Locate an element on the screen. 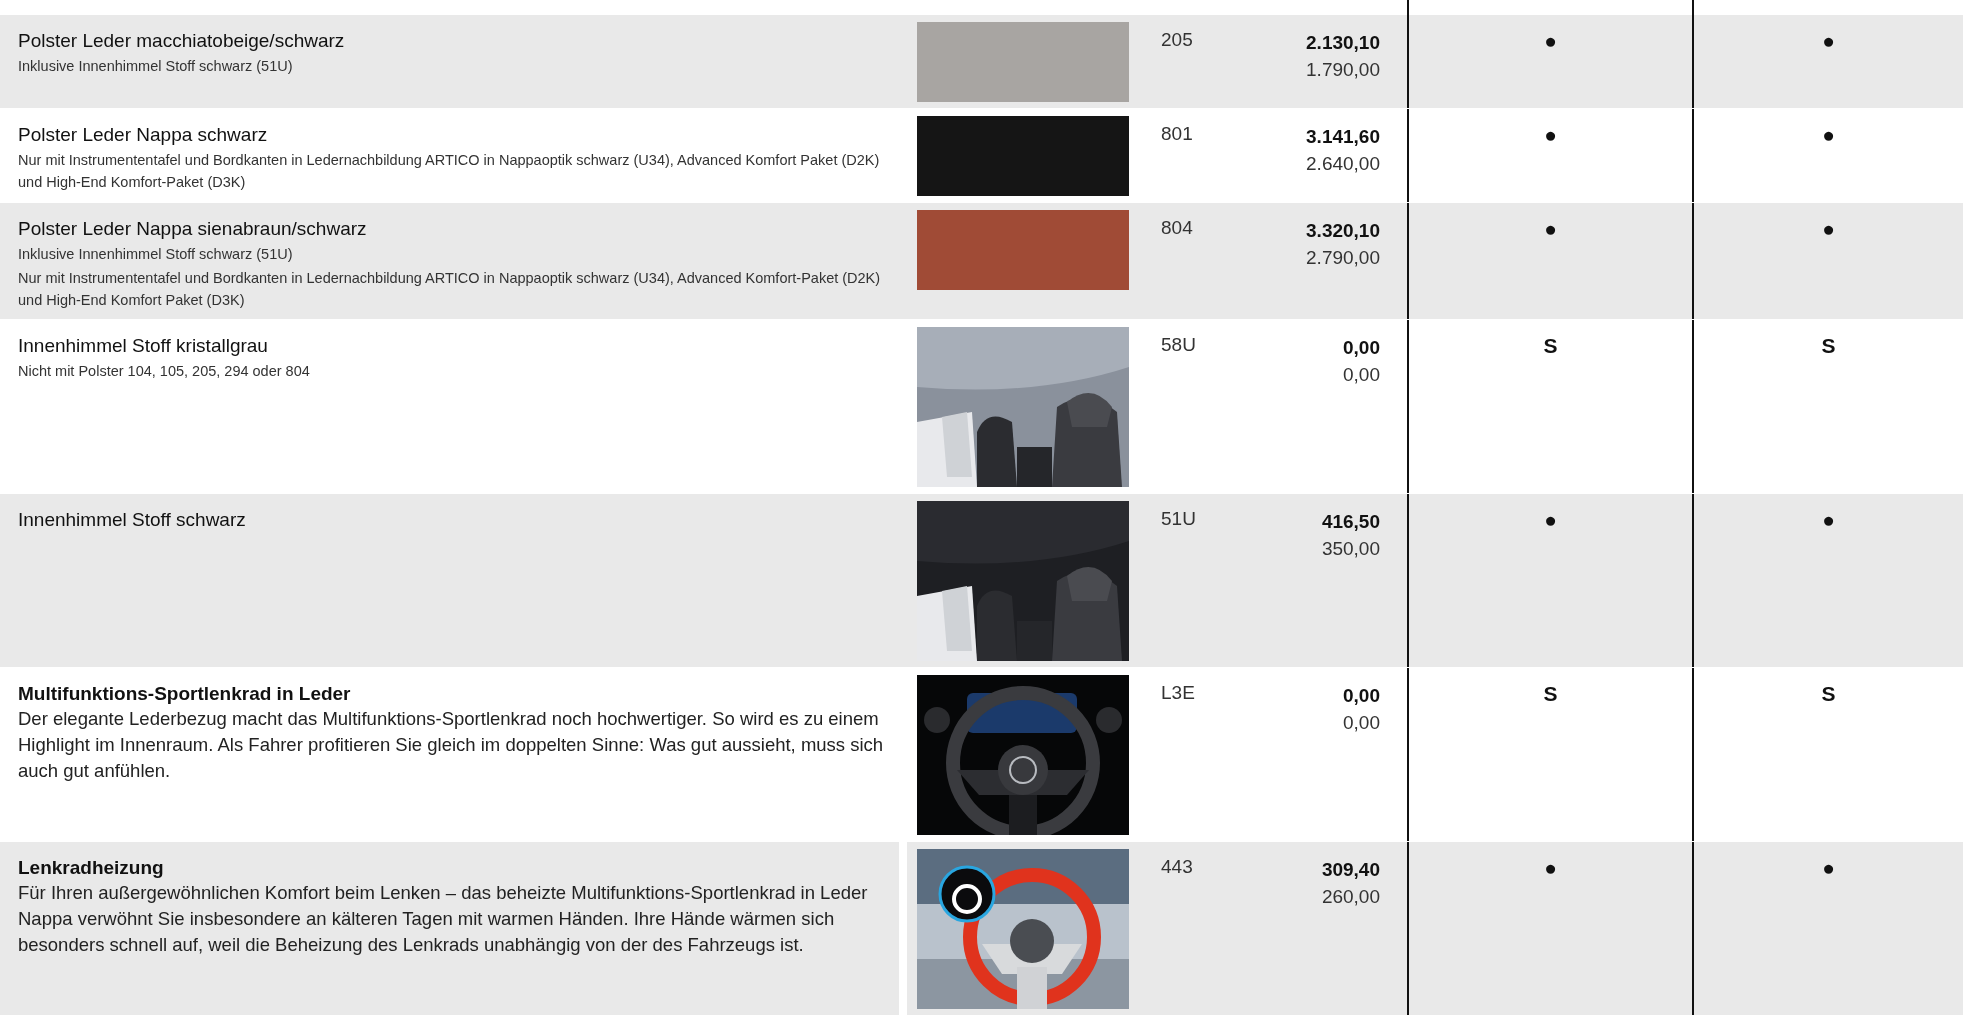 This screenshot has width=1963, height=1016. item-title: Lenkradheizung is located at coordinates (91, 868).